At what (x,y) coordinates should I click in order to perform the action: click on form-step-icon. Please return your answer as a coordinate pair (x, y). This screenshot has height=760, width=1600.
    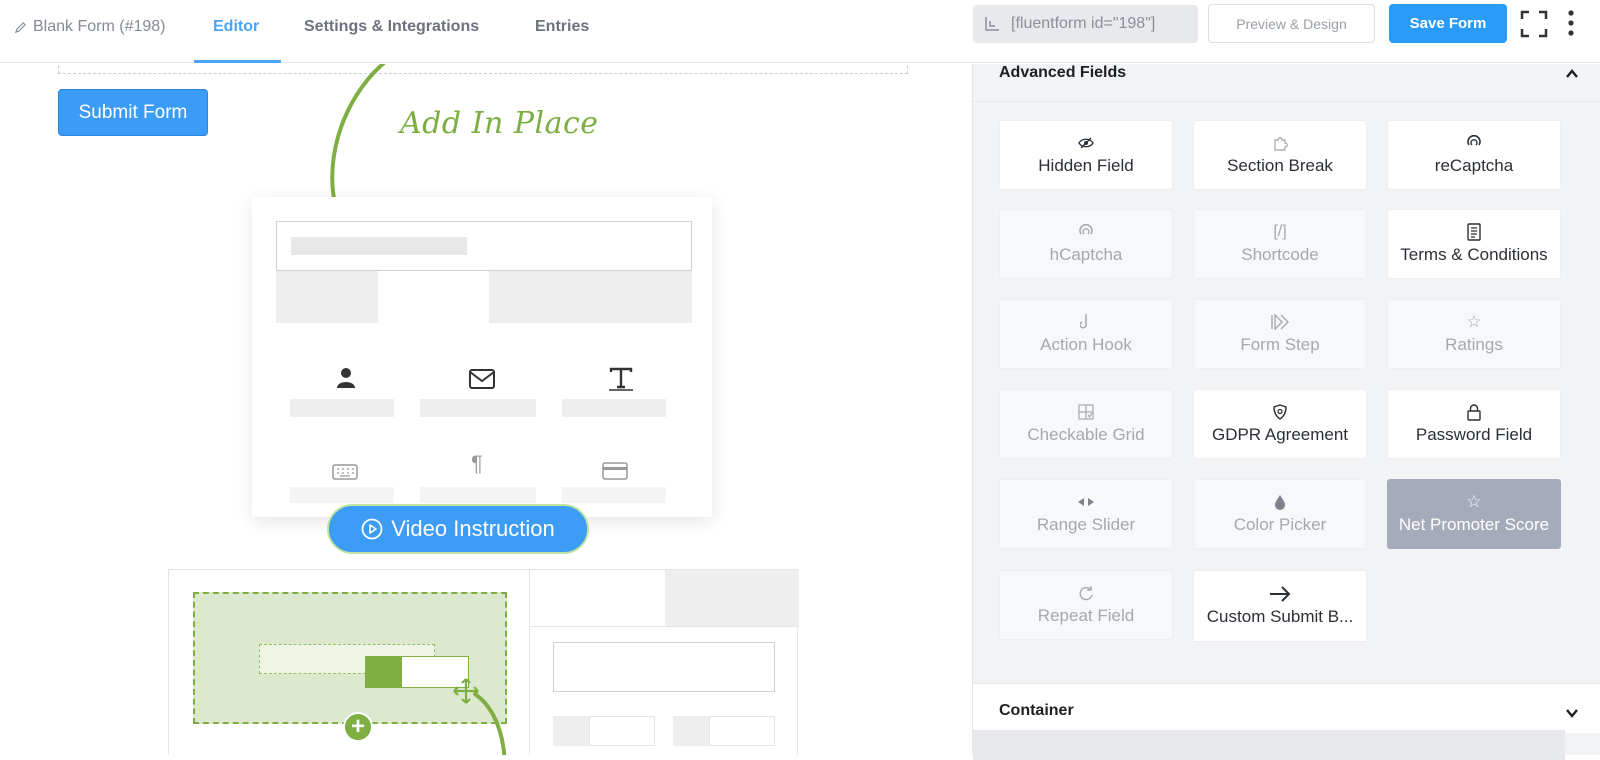
    Looking at the image, I should click on (1280, 322).